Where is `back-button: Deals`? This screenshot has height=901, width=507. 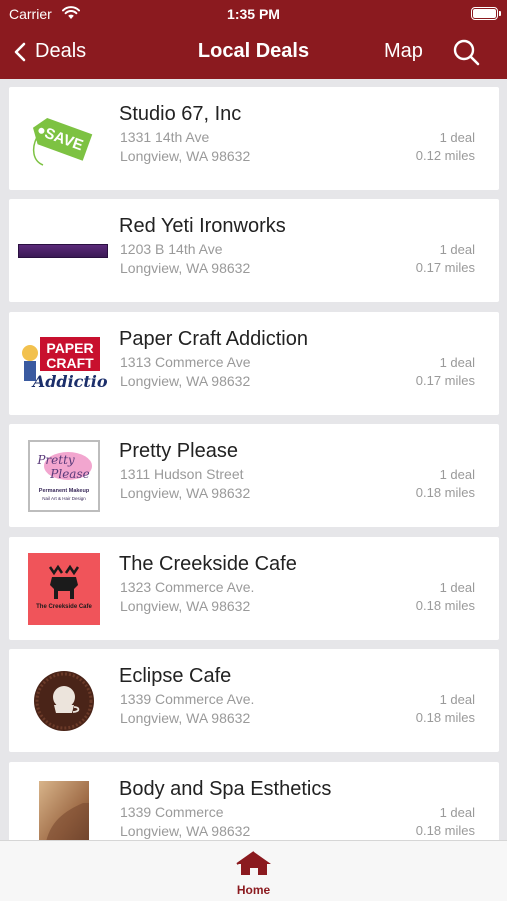 back-button: Deals is located at coordinates (50, 51).